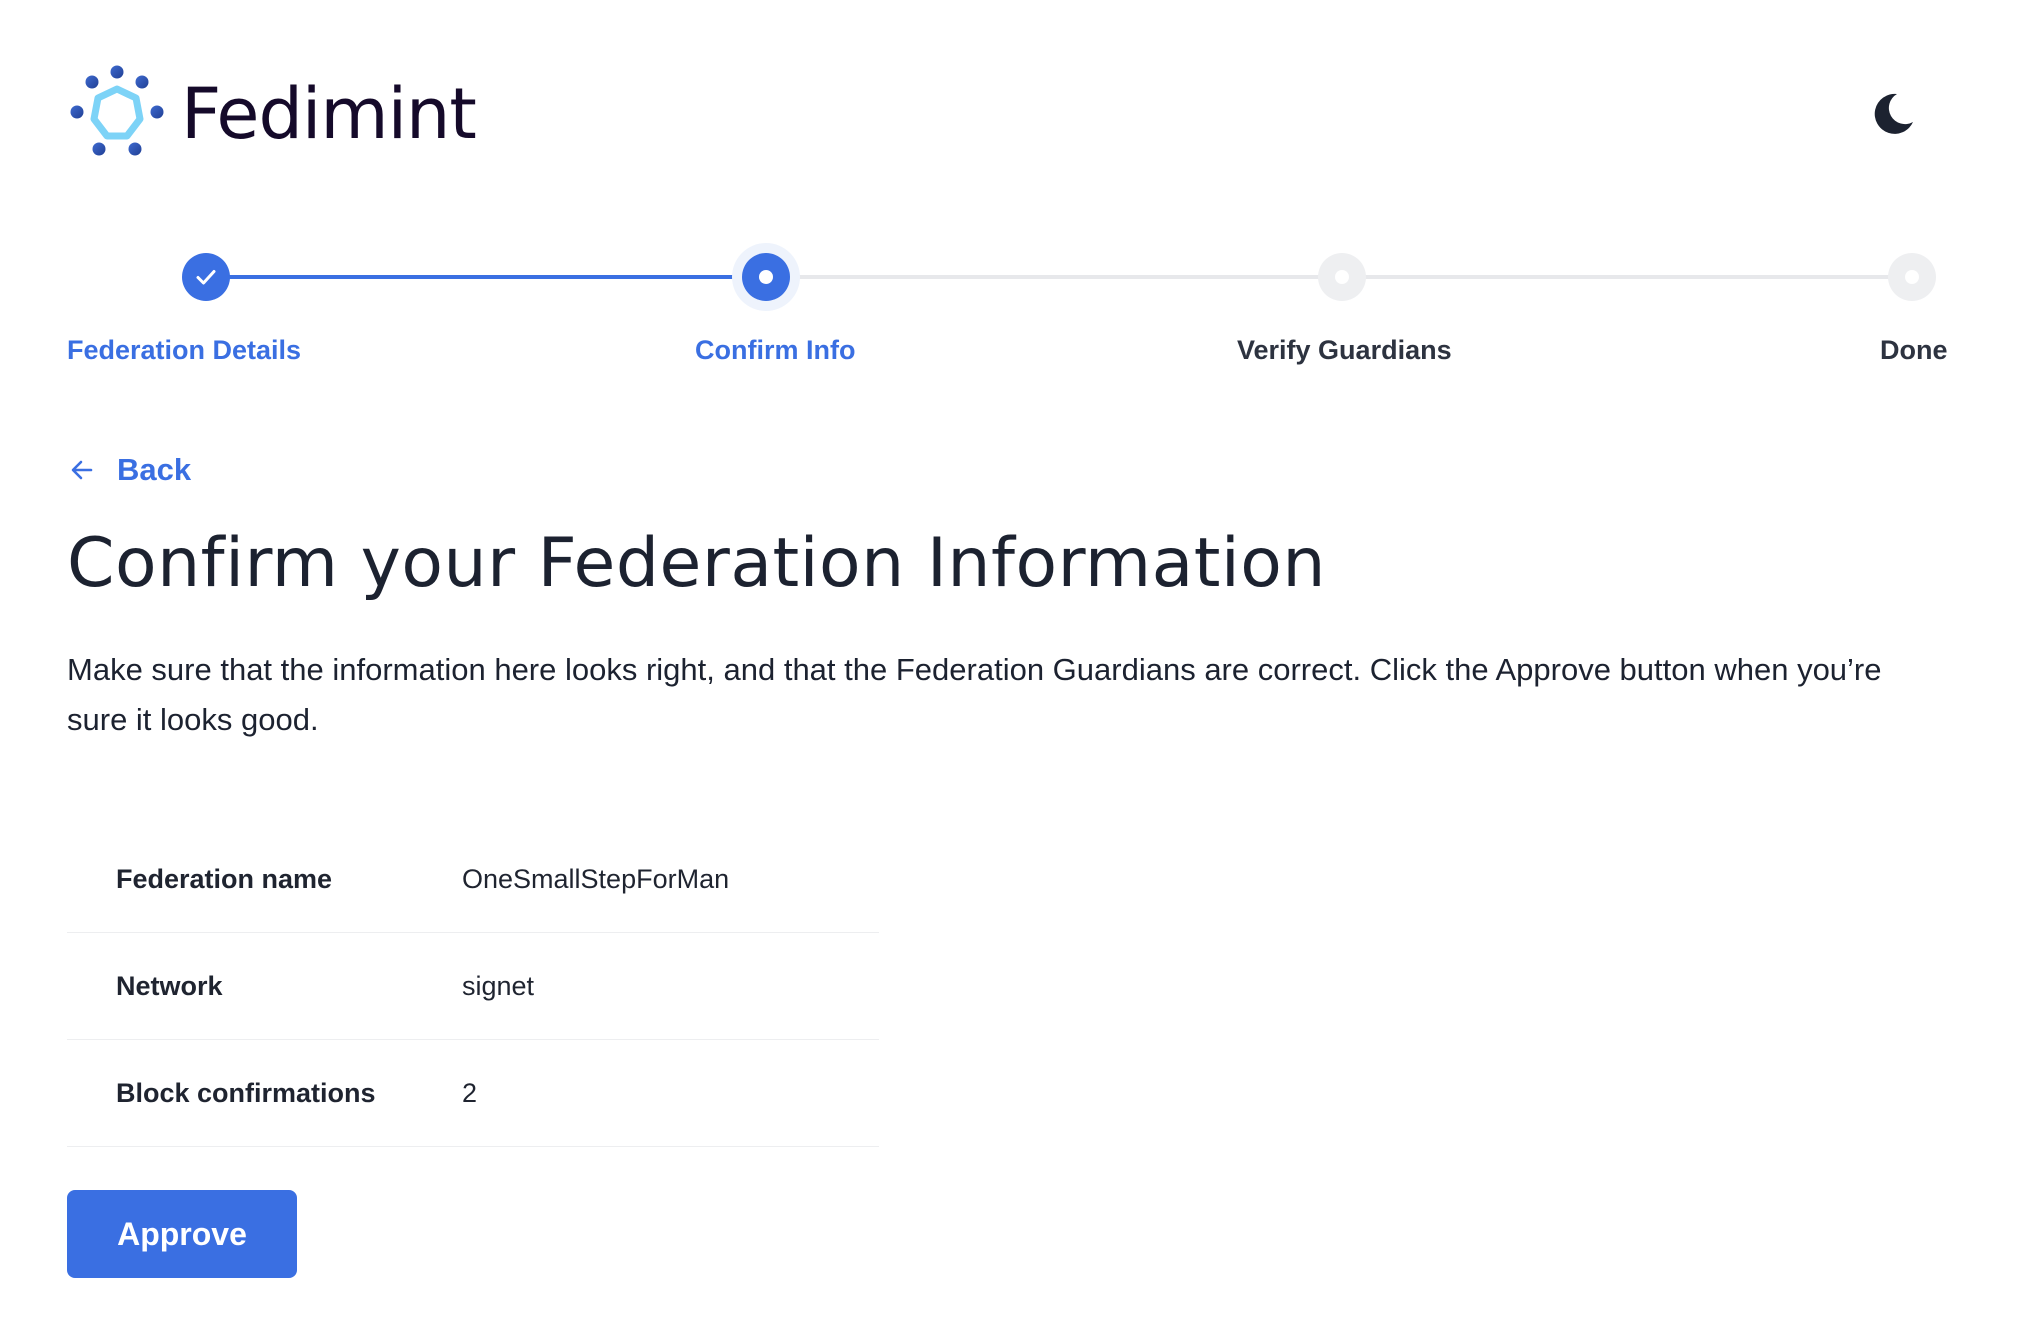 Image resolution: width=2028 pixels, height=1332 pixels. What do you see at coordinates (670, 879) in the screenshot?
I see `row-value-federation-name: OneSmallStepForMan` at bounding box center [670, 879].